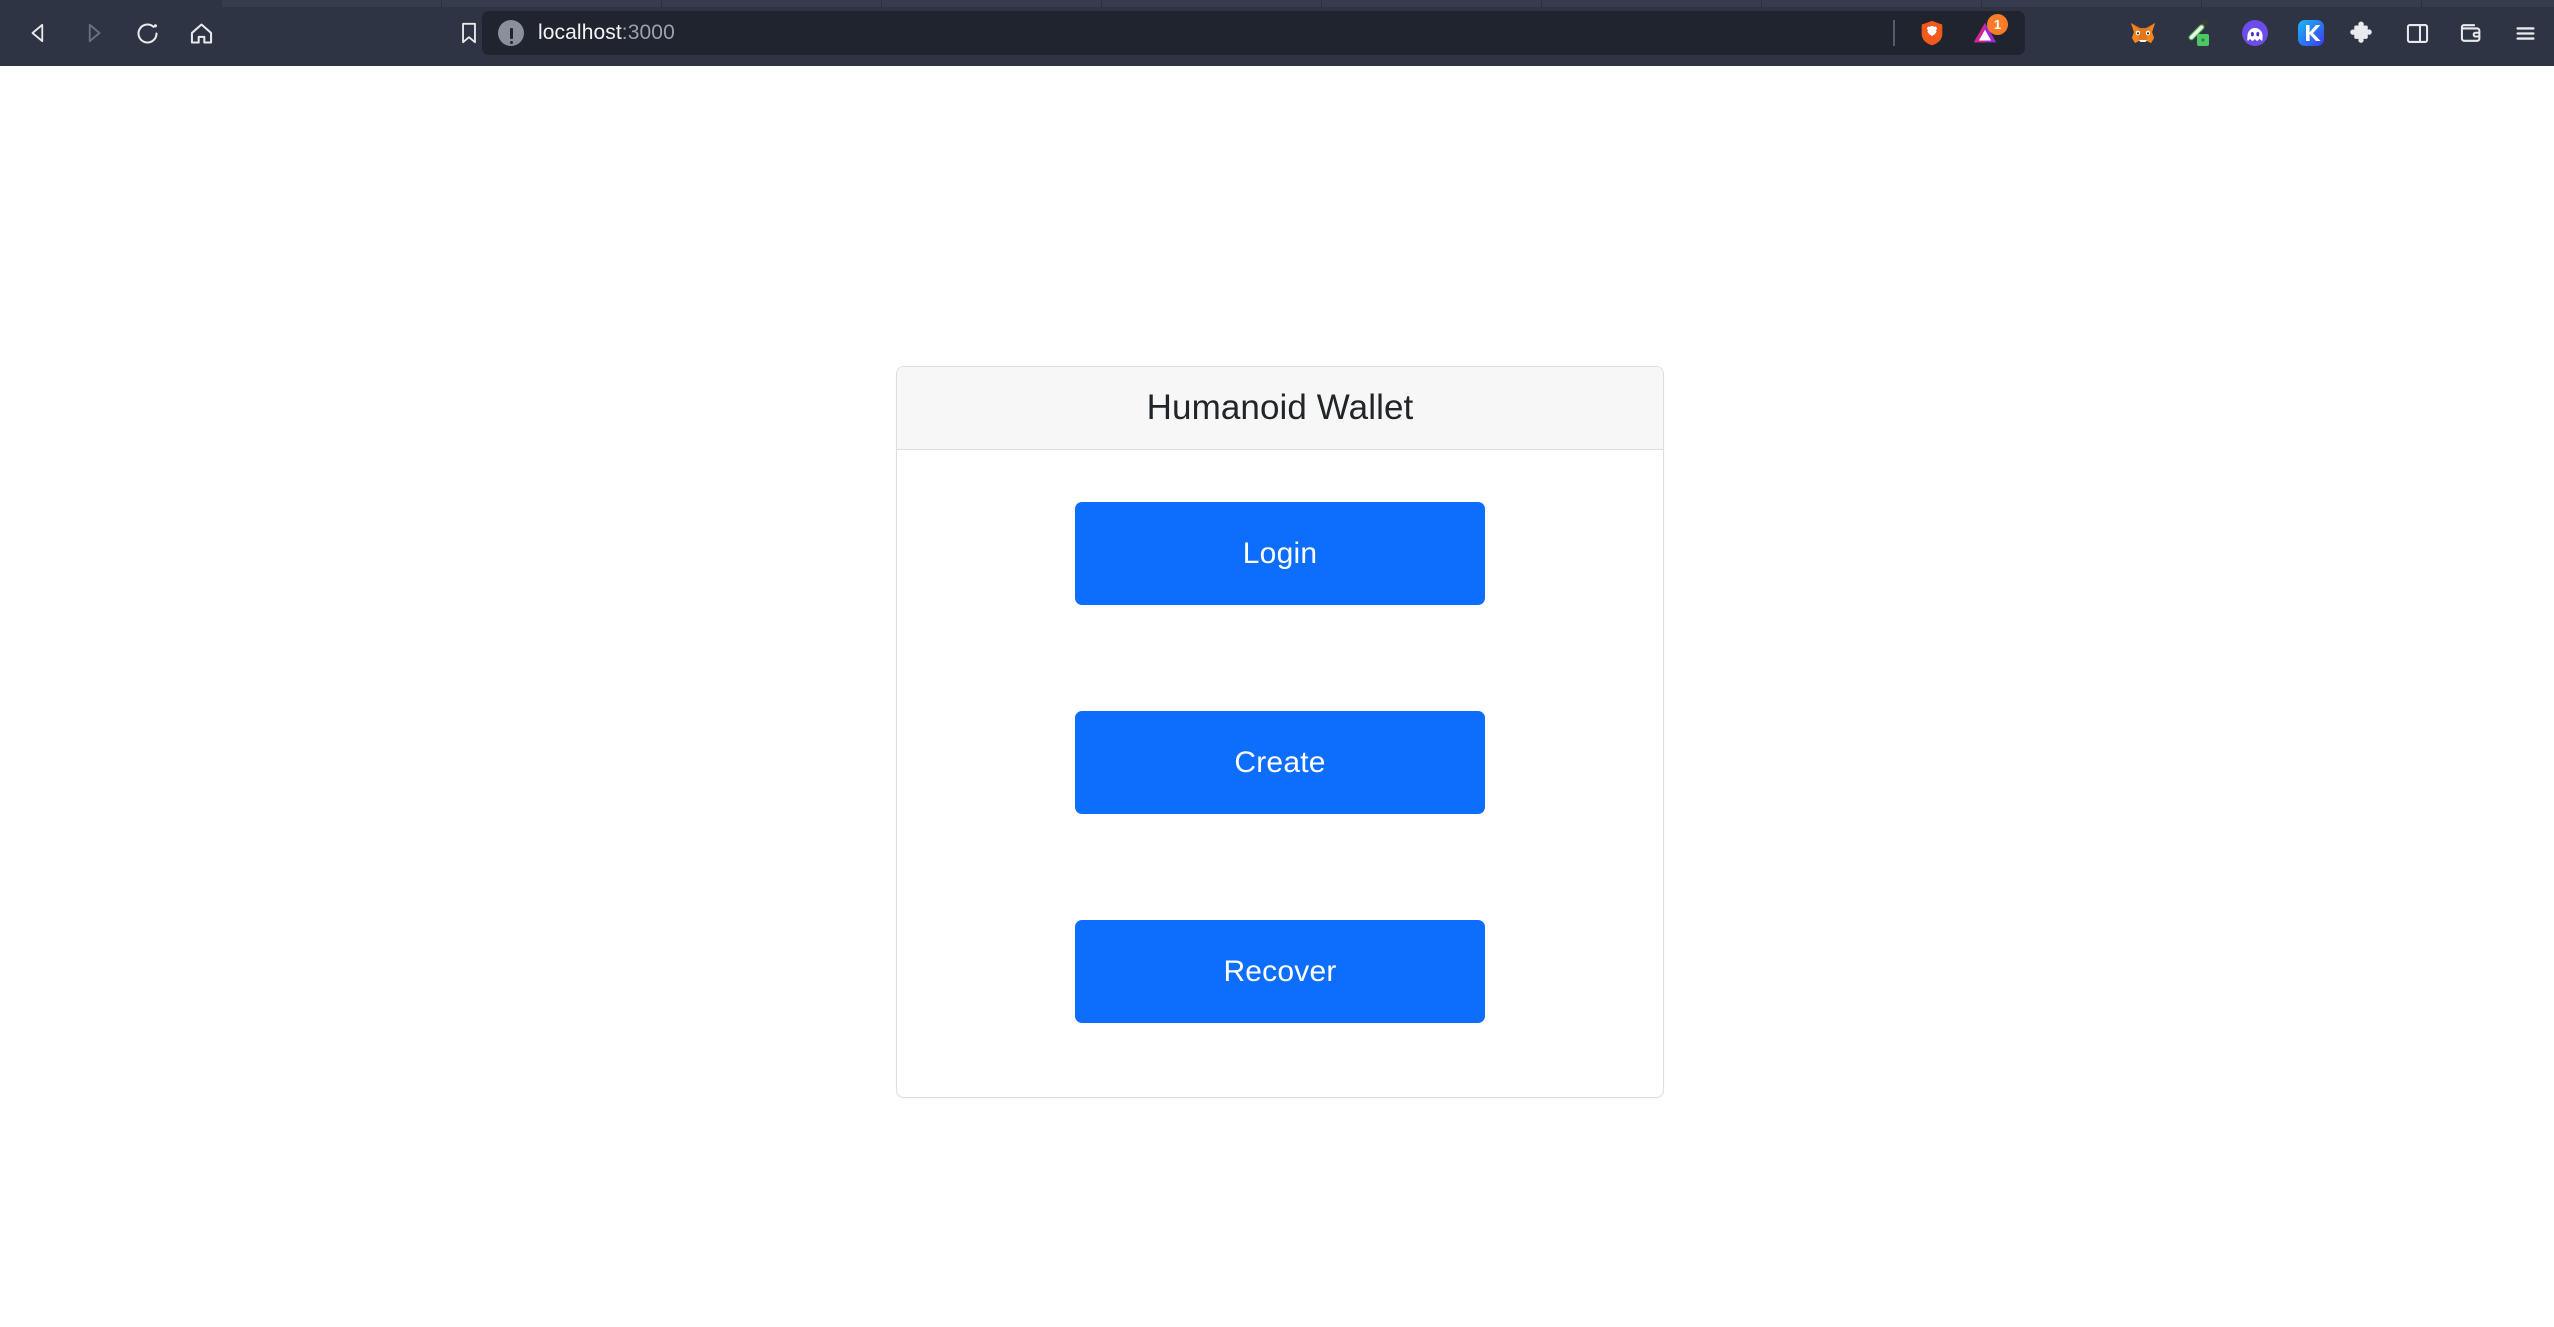 This screenshot has width=2554, height=1327. Describe the element at coordinates (1280, 971) in the screenshot. I see `recover-button: Recover` at that location.